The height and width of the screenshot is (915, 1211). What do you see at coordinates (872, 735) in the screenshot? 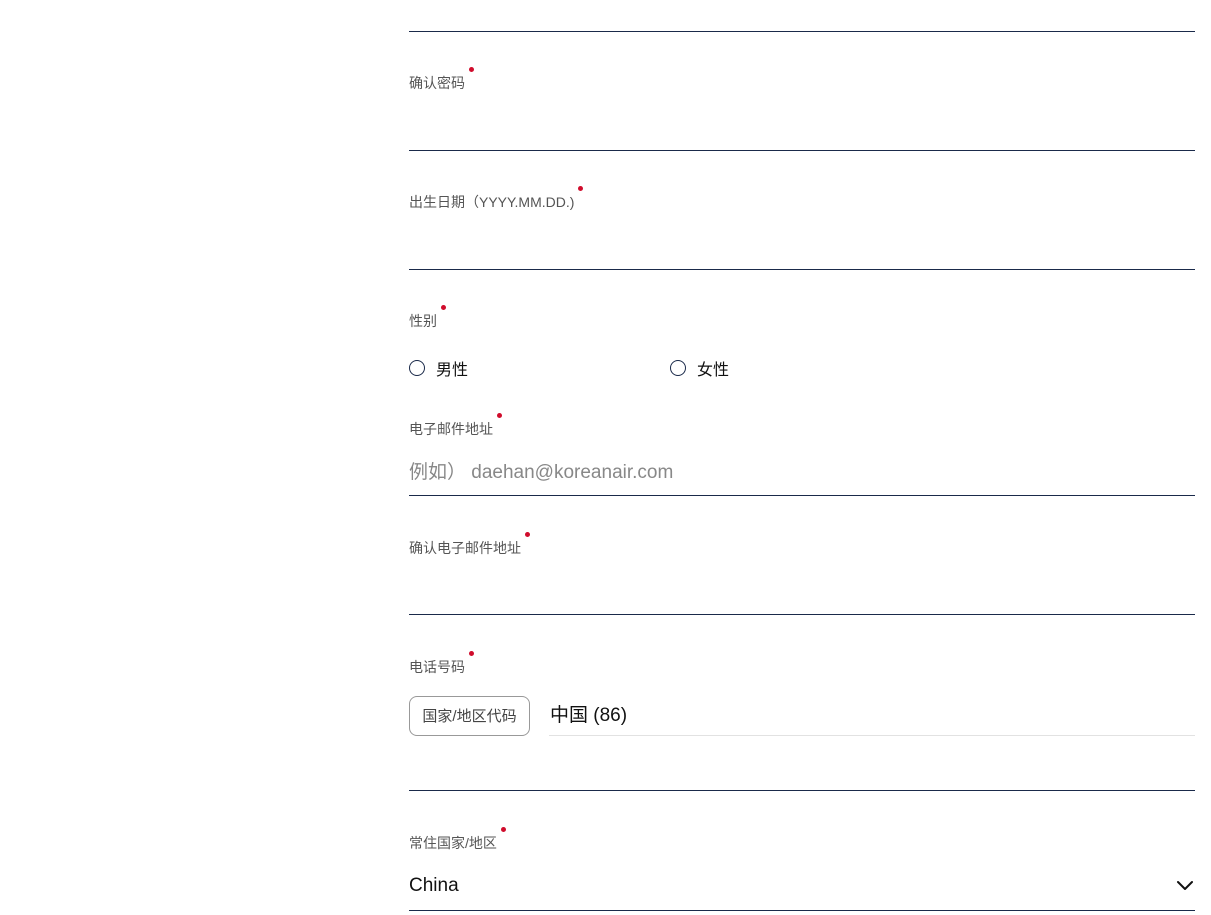
I see `country-code-underline` at bounding box center [872, 735].